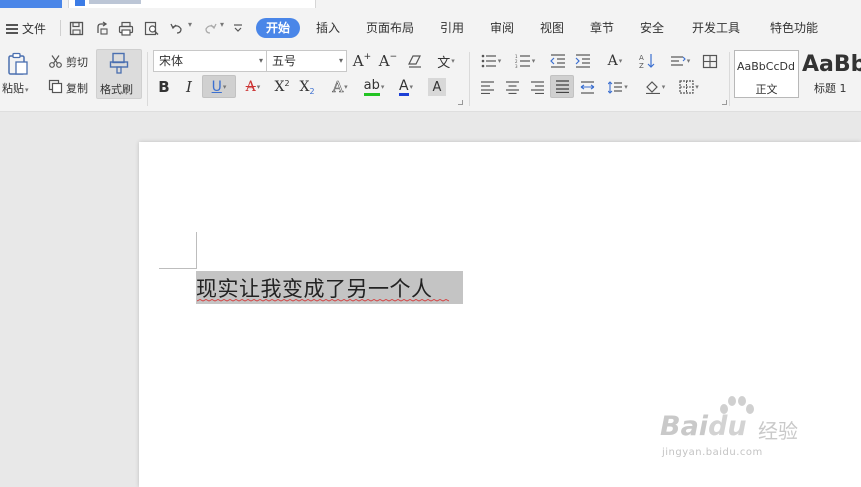  Describe the element at coordinates (680, 61) in the screenshot. I see `show-hide-marks-icon: ▾` at that location.